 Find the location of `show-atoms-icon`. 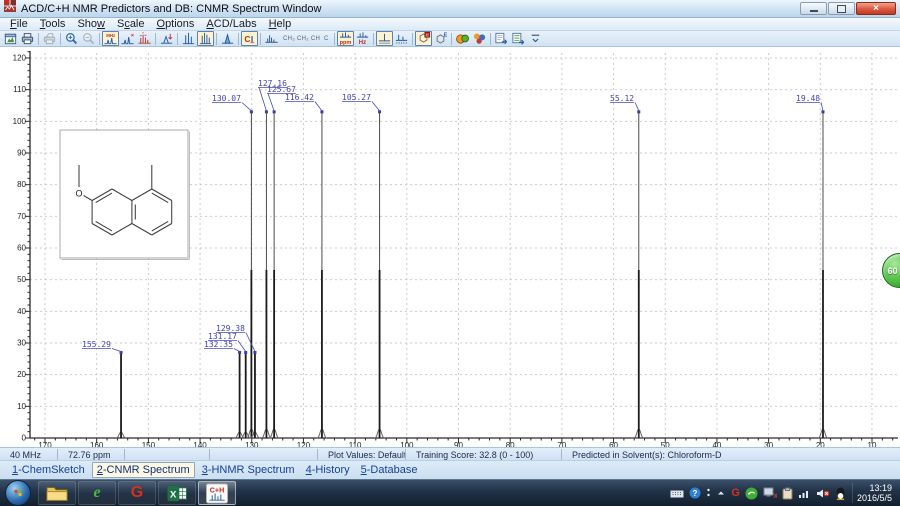

show-atoms-icon is located at coordinates (462, 39).